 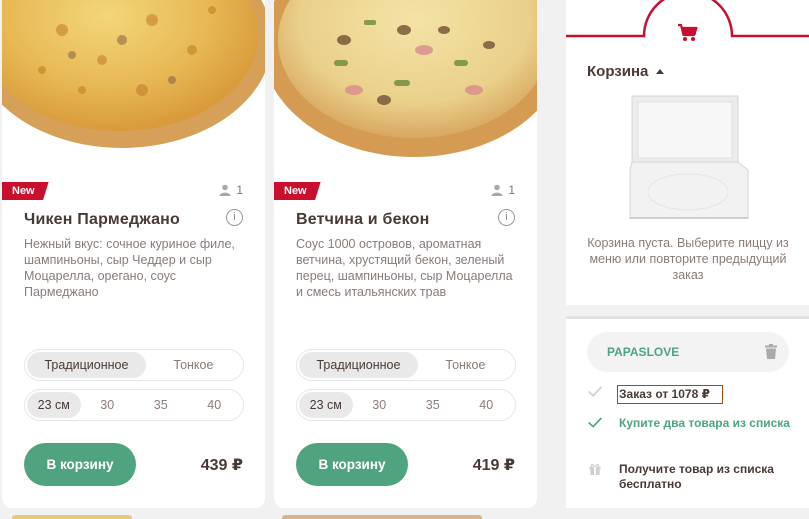 What do you see at coordinates (221, 465) in the screenshot?
I see `product-price: 439 ₽` at bounding box center [221, 465].